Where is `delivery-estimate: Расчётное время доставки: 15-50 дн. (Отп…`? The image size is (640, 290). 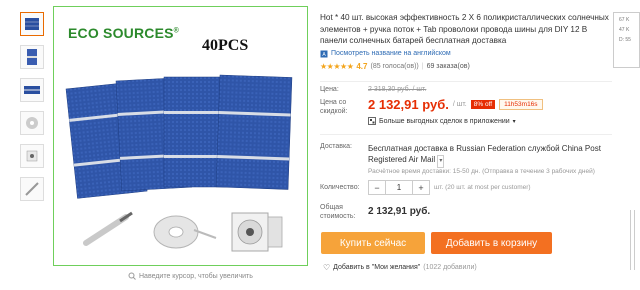
delivery-estimate: Расчётное время доставки: 15-50 дн. (Отп… is located at coordinates (481, 171).